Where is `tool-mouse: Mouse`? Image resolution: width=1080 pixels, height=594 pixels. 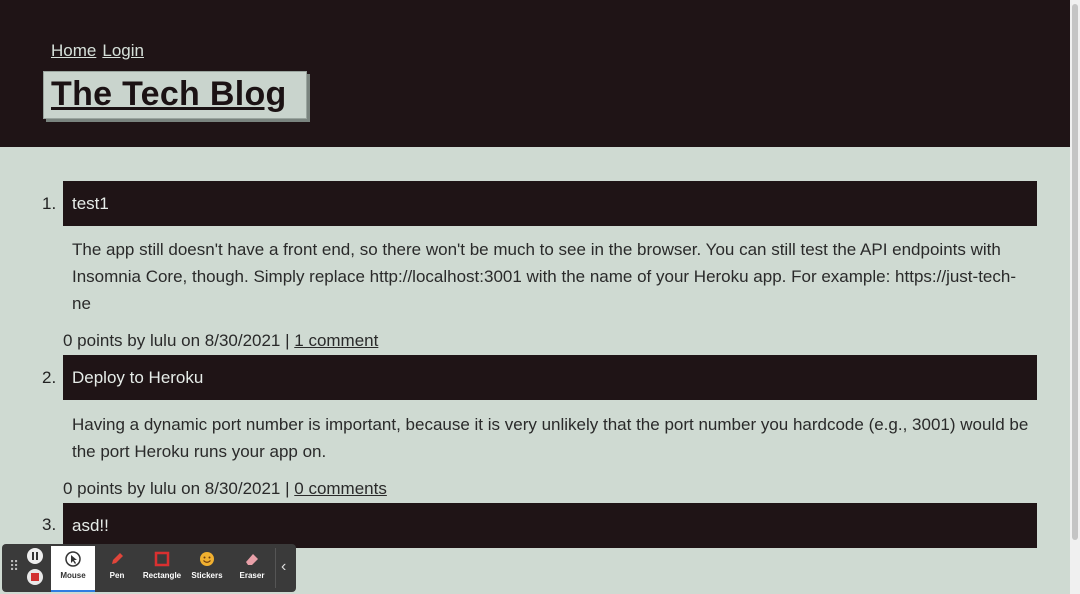
tool-mouse: Mouse is located at coordinates (73, 569).